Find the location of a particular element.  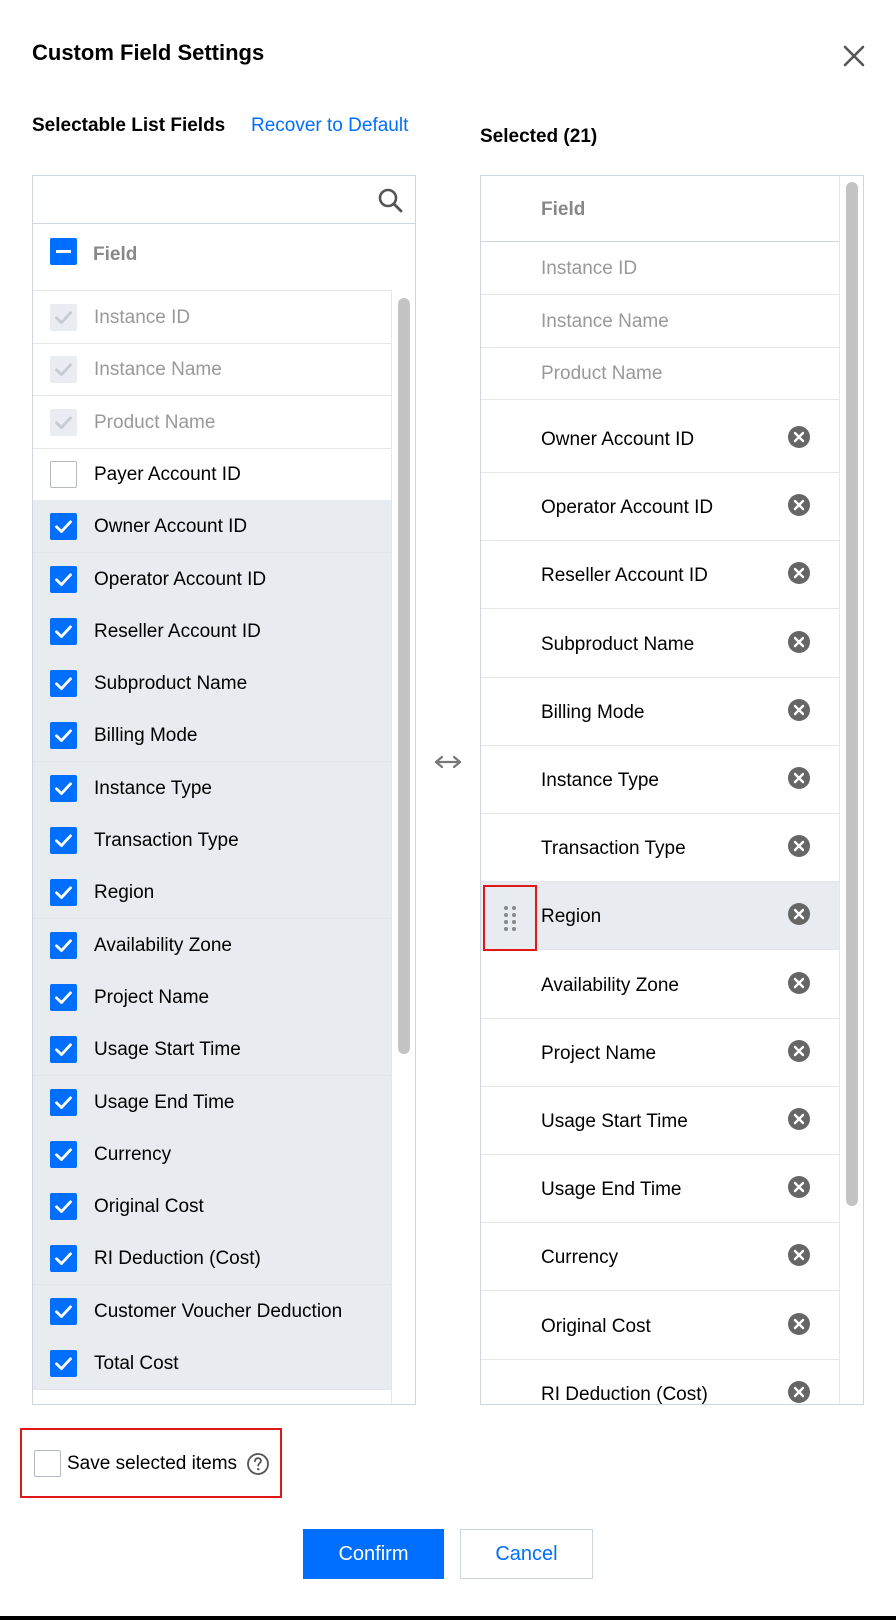

selected-field-row: Owner Account ID is located at coordinates (660, 439).